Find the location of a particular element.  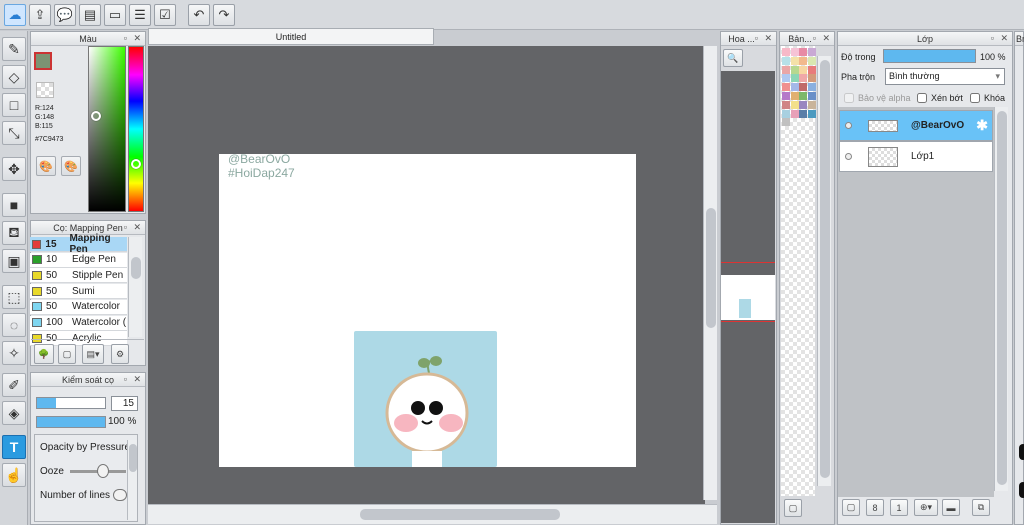

zoom-icon: 🔍 is located at coordinates (733, 58).